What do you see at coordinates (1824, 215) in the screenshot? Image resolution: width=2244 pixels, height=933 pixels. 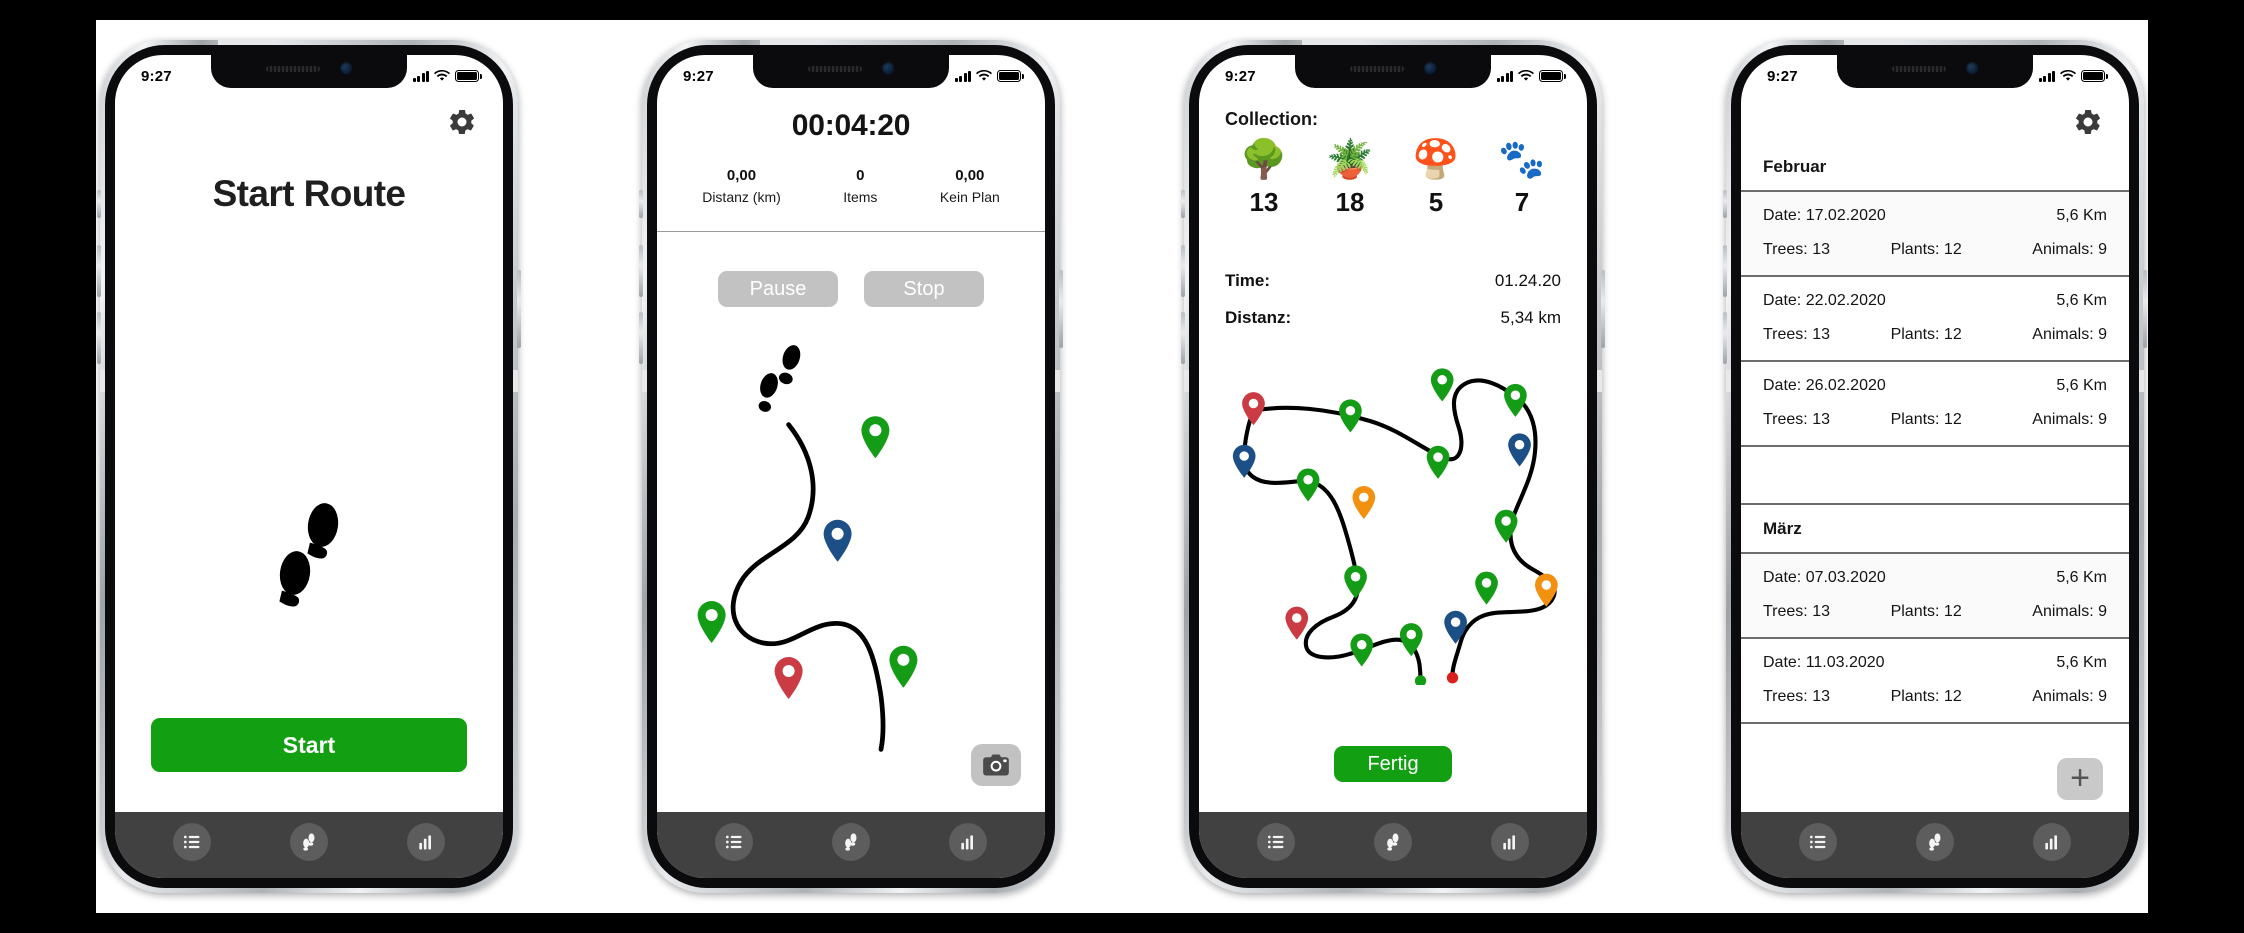 I see `entry-date: Date: 17.02.2020` at bounding box center [1824, 215].